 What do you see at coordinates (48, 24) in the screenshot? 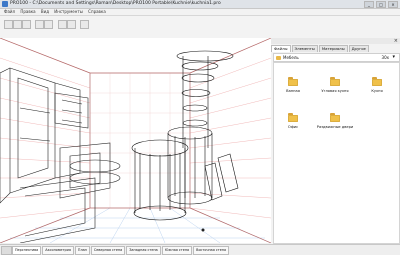
I see `redo-icon` at bounding box center [48, 24].